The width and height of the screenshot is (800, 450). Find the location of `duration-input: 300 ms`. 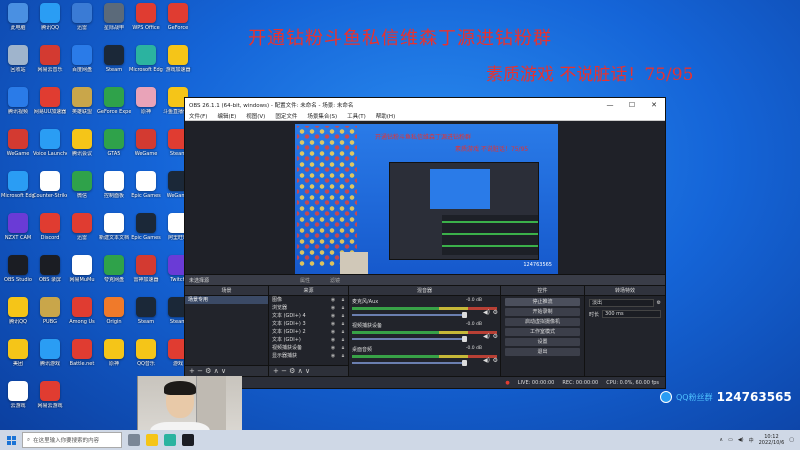

duration-input: 300 ms is located at coordinates (631, 314).